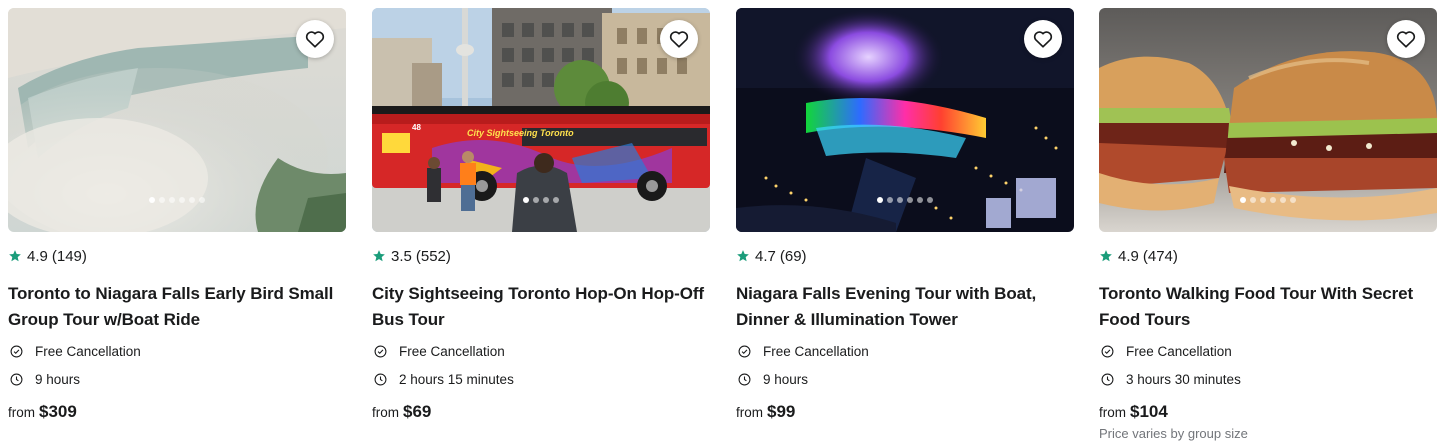  What do you see at coordinates (1183, 379) in the screenshot?
I see `duration-label: 3 hours 30 minutes` at bounding box center [1183, 379].